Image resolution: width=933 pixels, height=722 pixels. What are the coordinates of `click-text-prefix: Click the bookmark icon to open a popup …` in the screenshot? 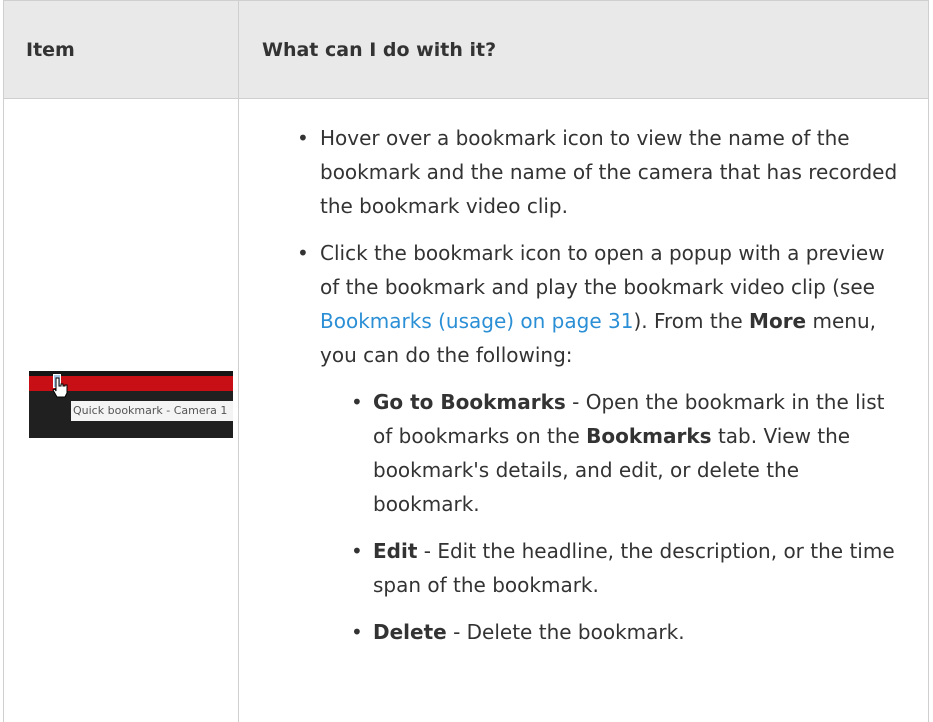 It's located at (602, 270).